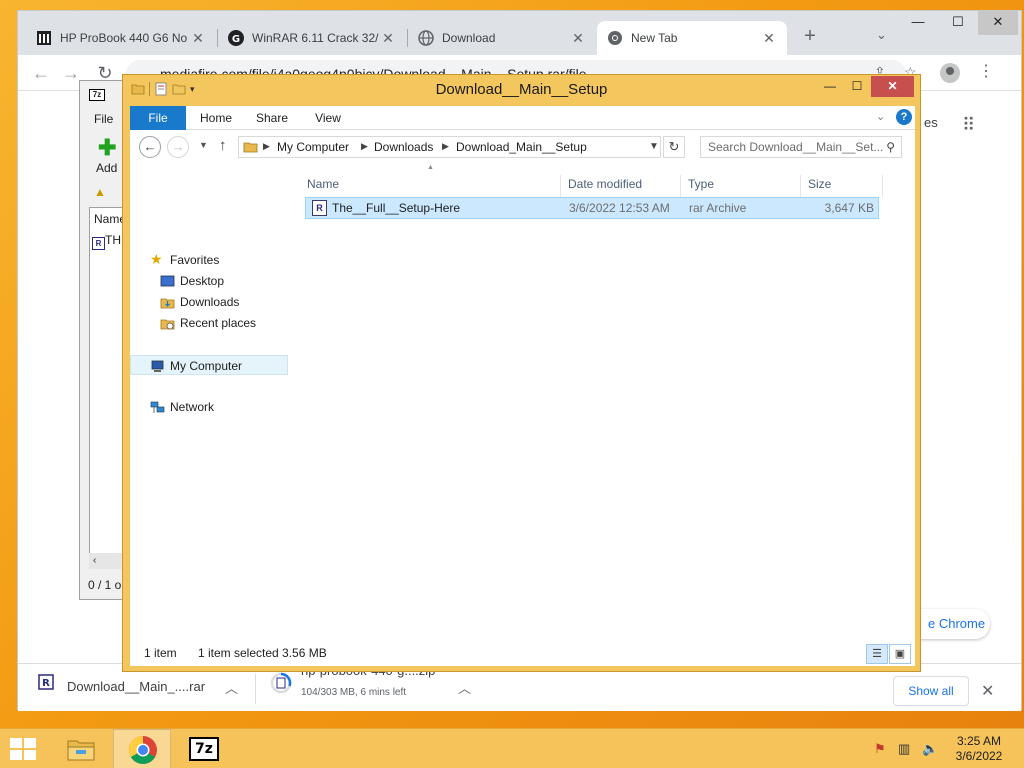 Image resolution: width=1024 pixels, height=768 pixels. I want to click on 7zip-icon: 7z, so click(204, 749).